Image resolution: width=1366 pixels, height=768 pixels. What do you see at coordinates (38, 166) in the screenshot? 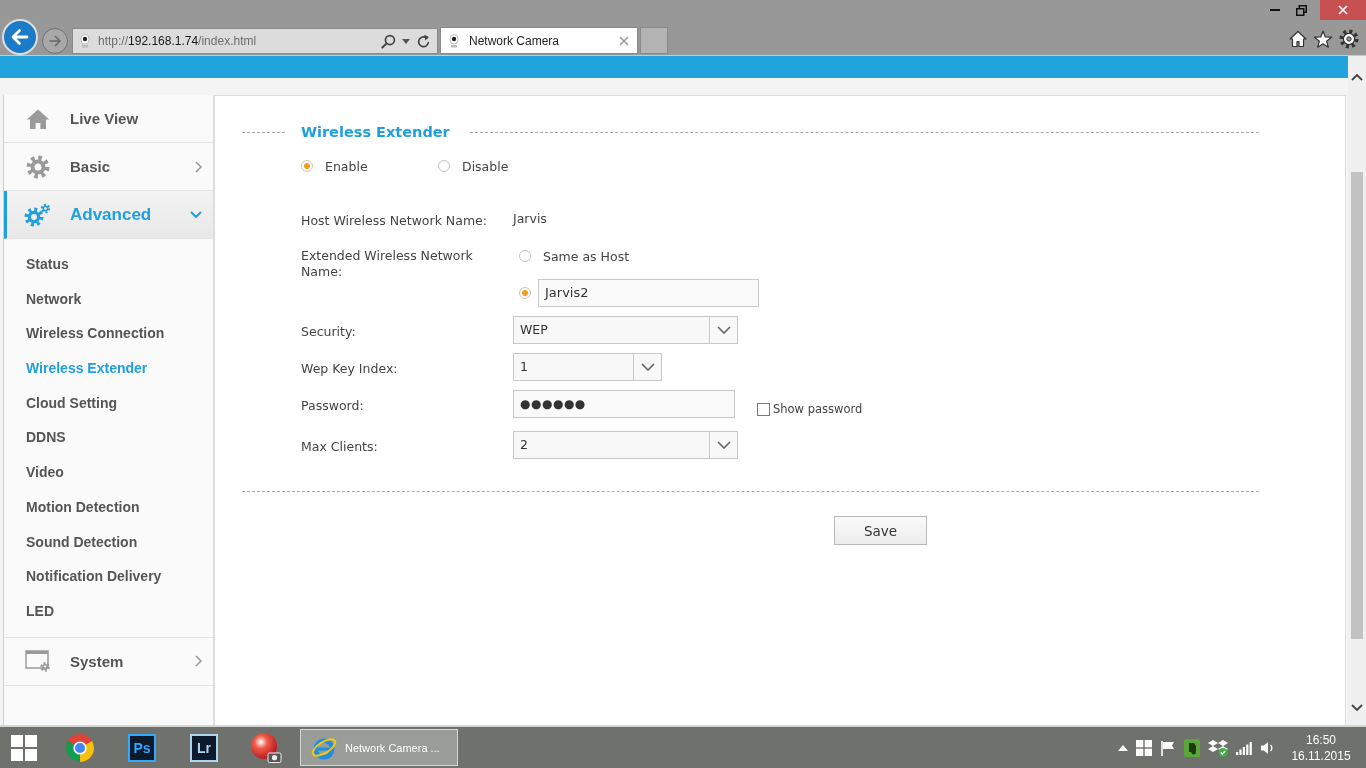
I see `gear-icon` at bounding box center [38, 166].